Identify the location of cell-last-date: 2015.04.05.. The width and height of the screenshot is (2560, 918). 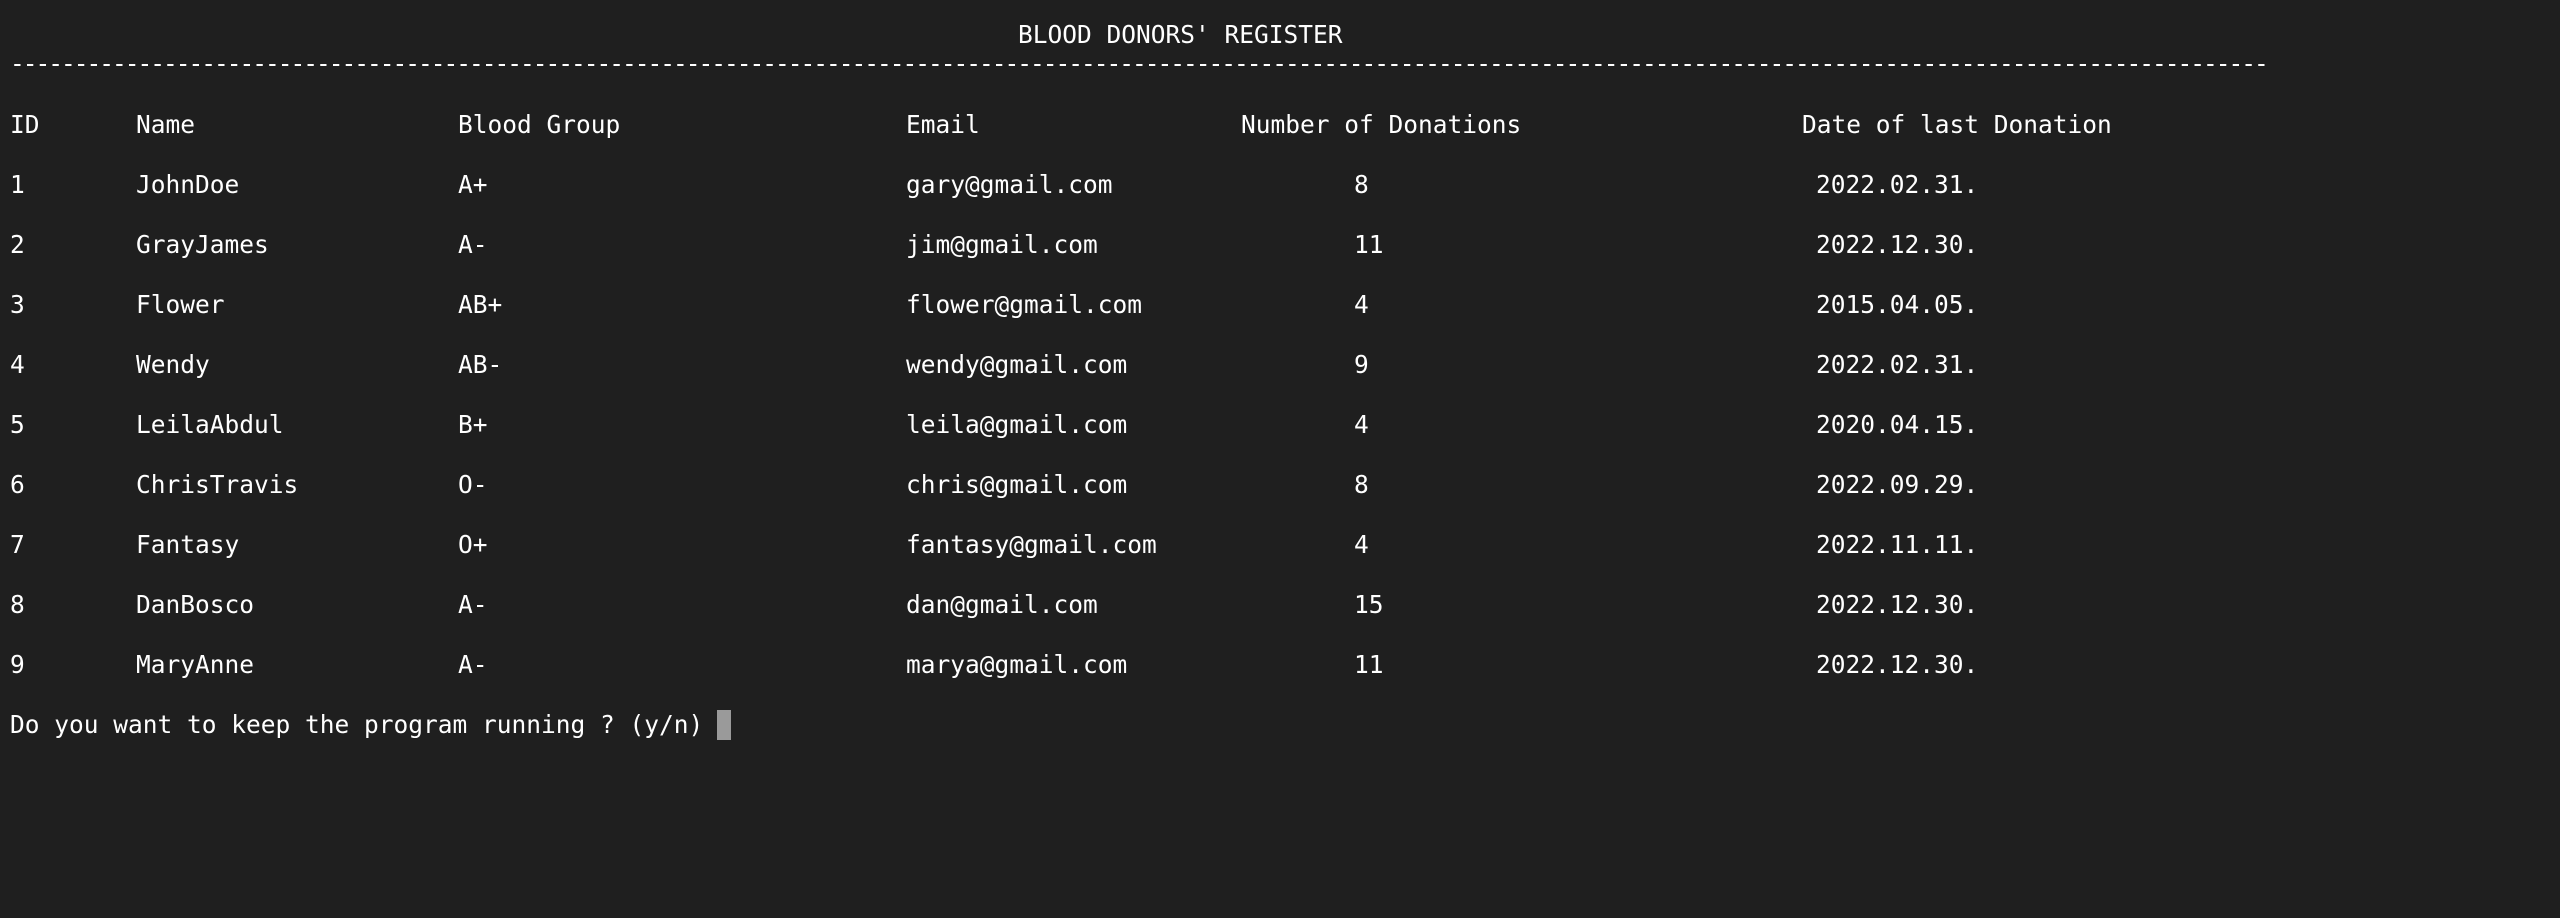
(1897, 304).